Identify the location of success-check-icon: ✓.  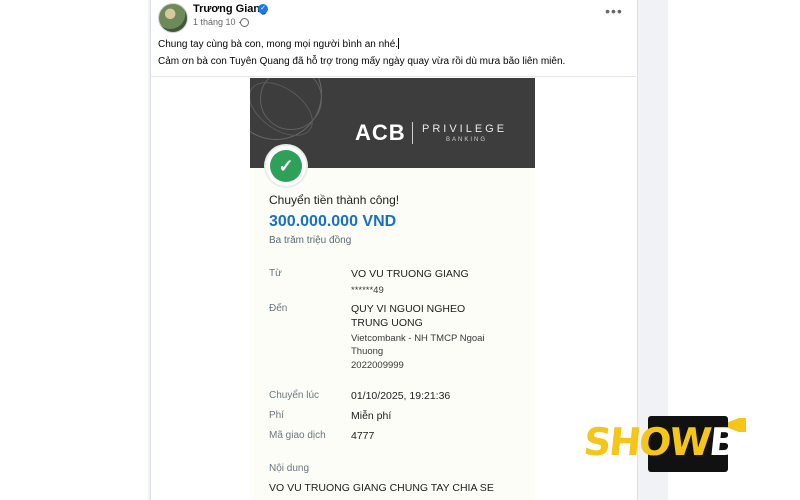
(286, 166).